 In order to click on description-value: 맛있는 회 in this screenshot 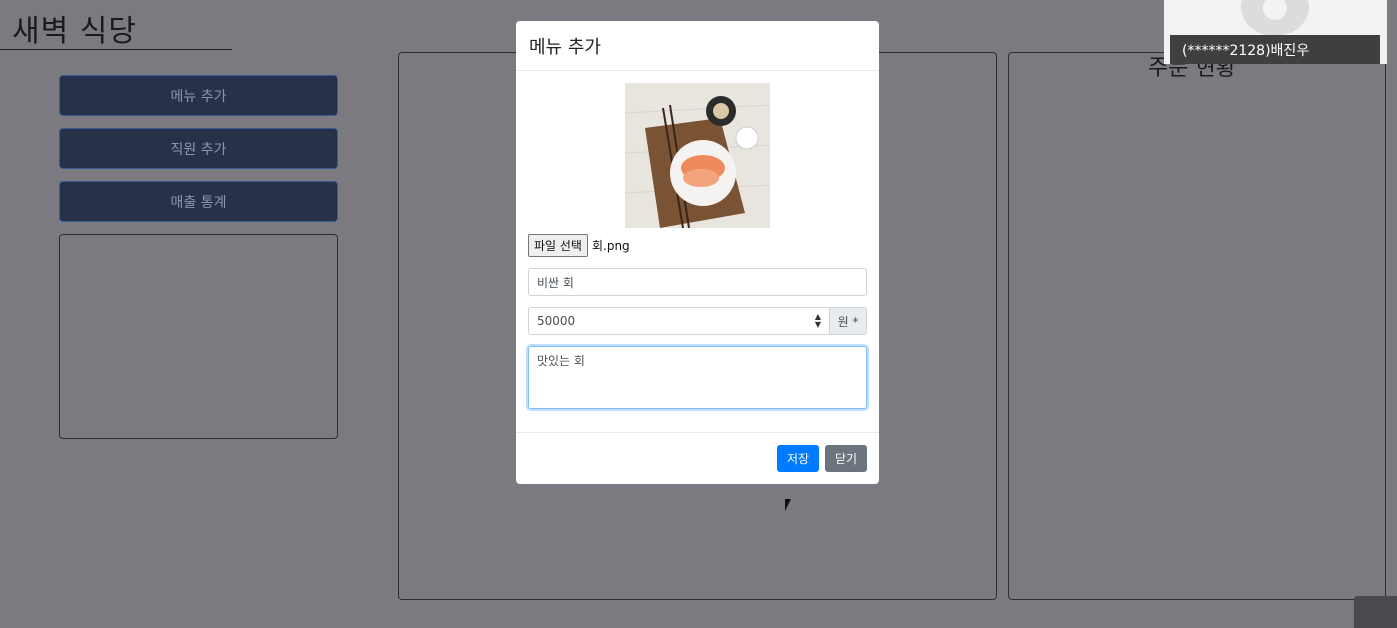, I will do `click(561, 361)`.